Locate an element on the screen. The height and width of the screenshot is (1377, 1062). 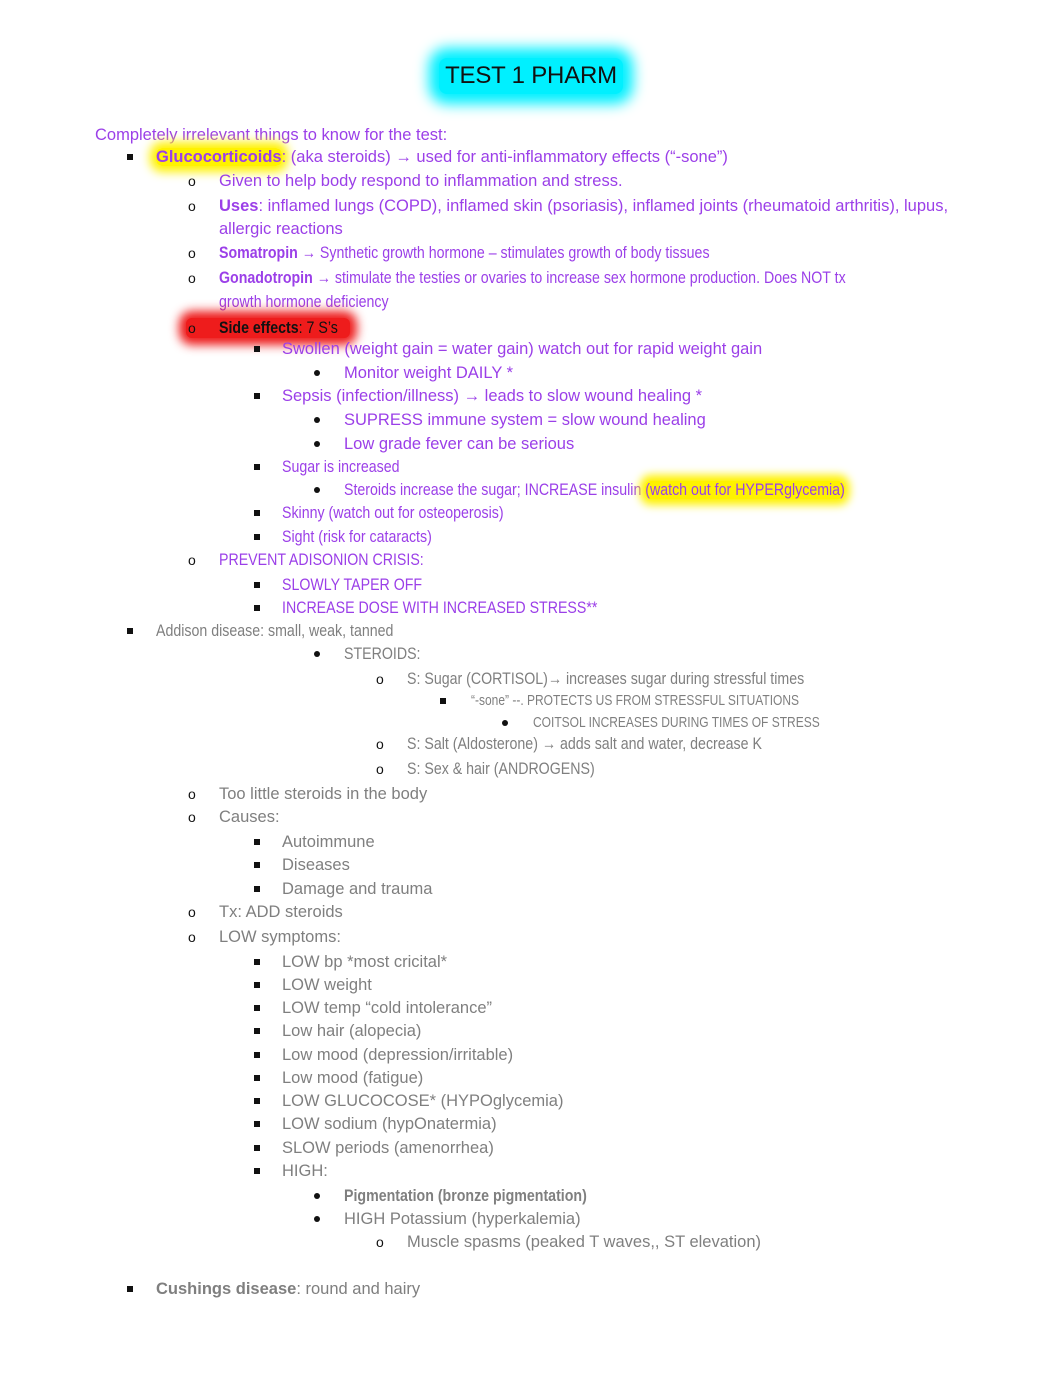
gonadotropin-cont-line: growth hormone deficiency is located at coordinates (317, 302).